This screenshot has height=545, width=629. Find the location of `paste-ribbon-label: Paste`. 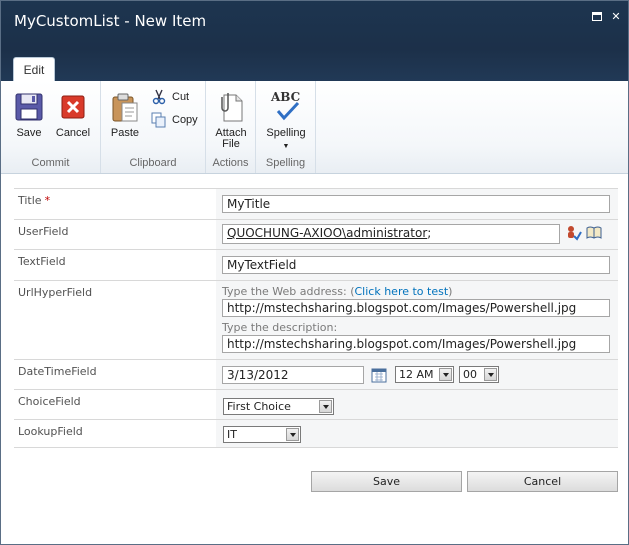

paste-ribbon-label: Paste is located at coordinates (125, 133).